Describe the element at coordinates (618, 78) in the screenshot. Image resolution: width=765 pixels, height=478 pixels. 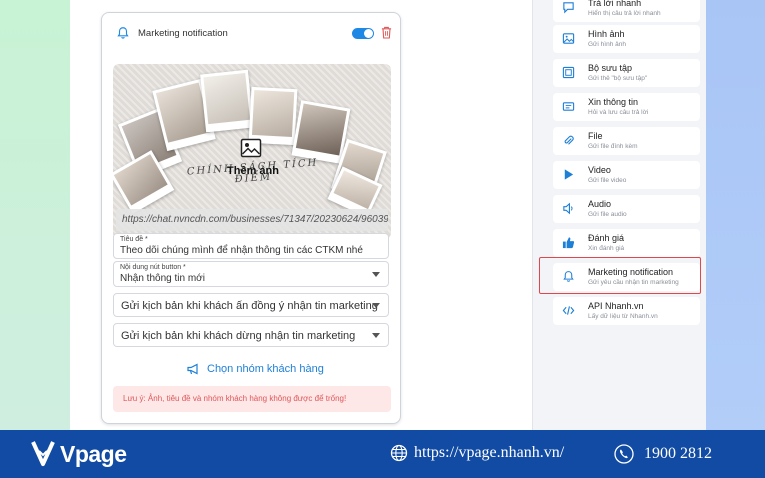
I see `panel-item-desc: Gửi thẻ "bộ sưu tập"` at that location.